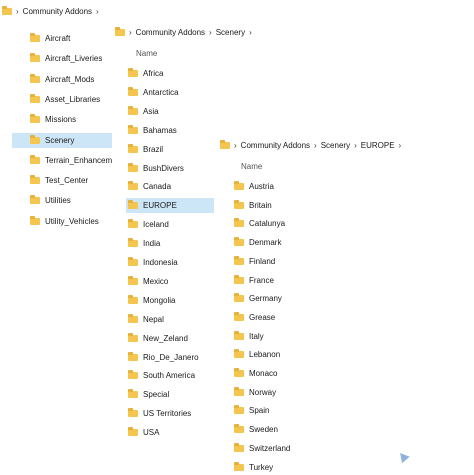  Describe the element at coordinates (303, 392) in the screenshot. I see `folder-item: Norway` at that location.